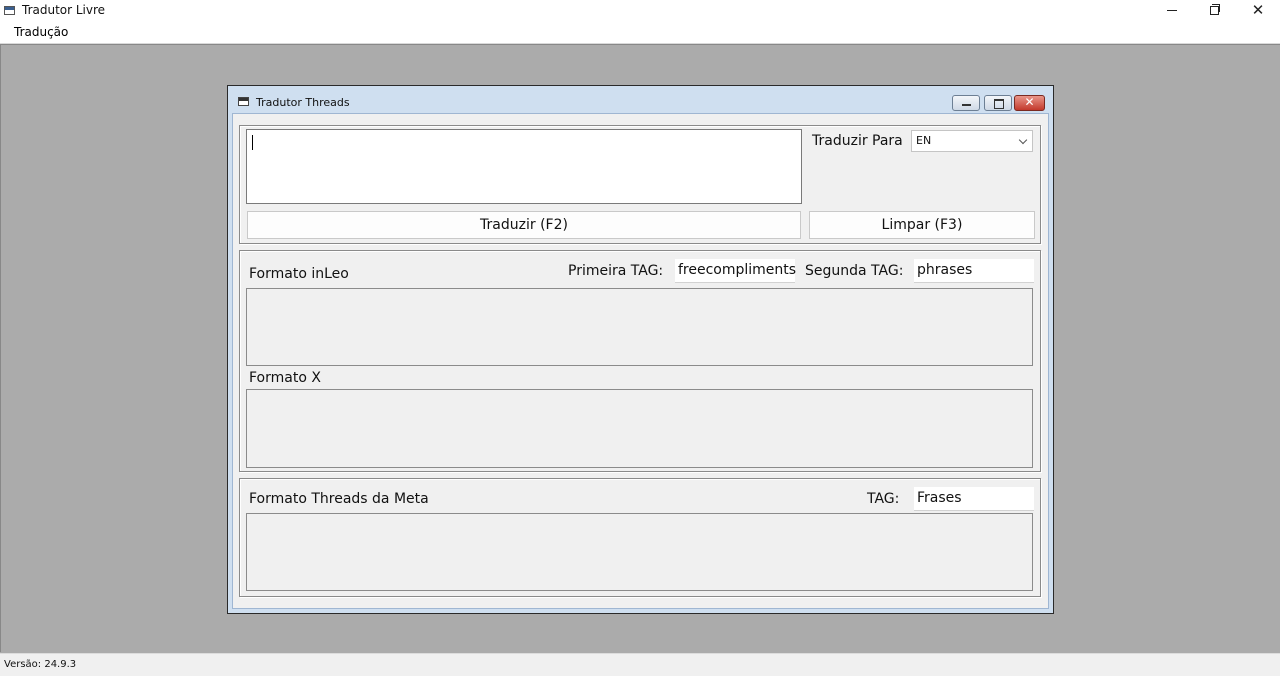  What do you see at coordinates (524, 166) in the screenshot?
I see `source-text-input` at bounding box center [524, 166].